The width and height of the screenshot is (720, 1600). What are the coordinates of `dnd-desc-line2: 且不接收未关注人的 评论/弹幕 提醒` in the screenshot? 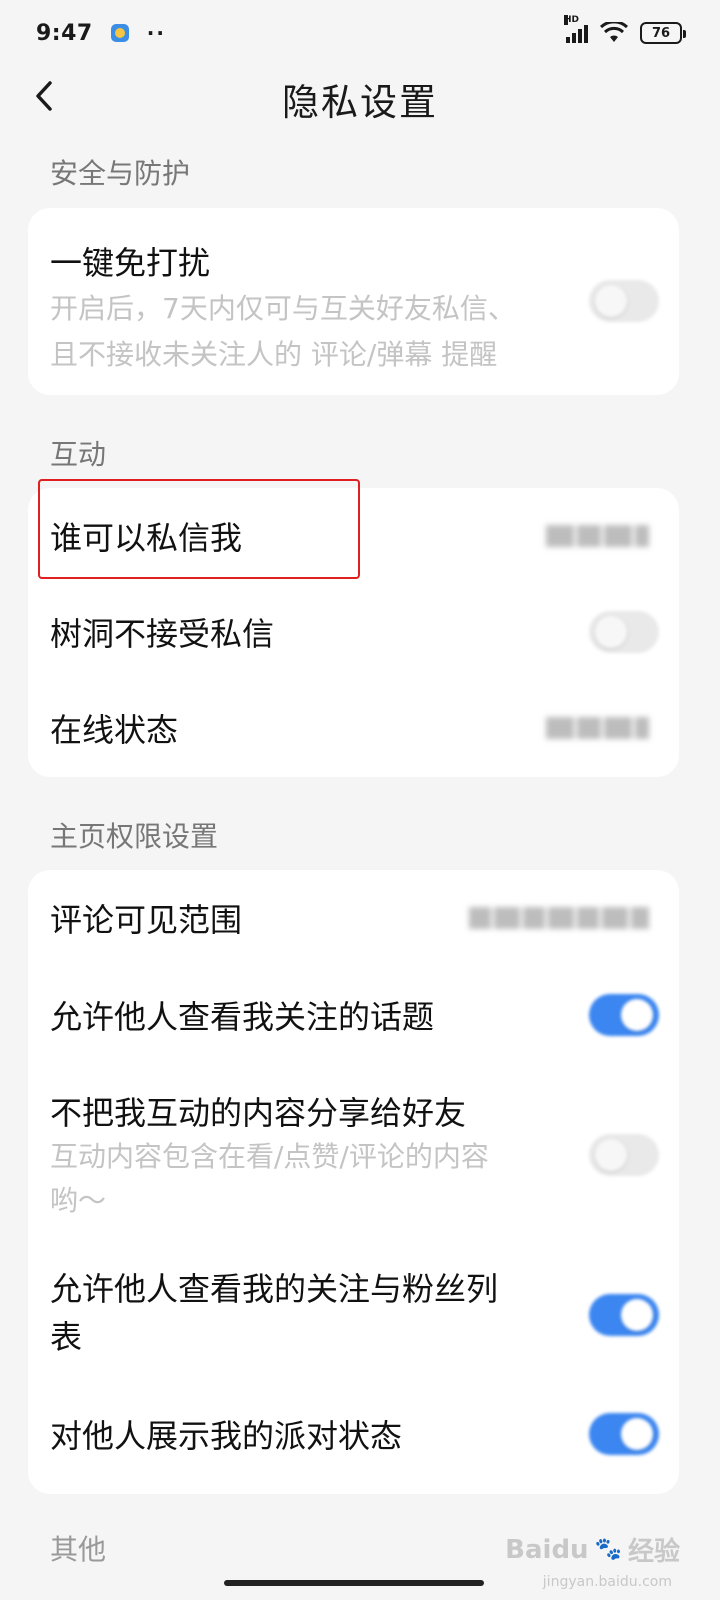 It's located at (274, 354).